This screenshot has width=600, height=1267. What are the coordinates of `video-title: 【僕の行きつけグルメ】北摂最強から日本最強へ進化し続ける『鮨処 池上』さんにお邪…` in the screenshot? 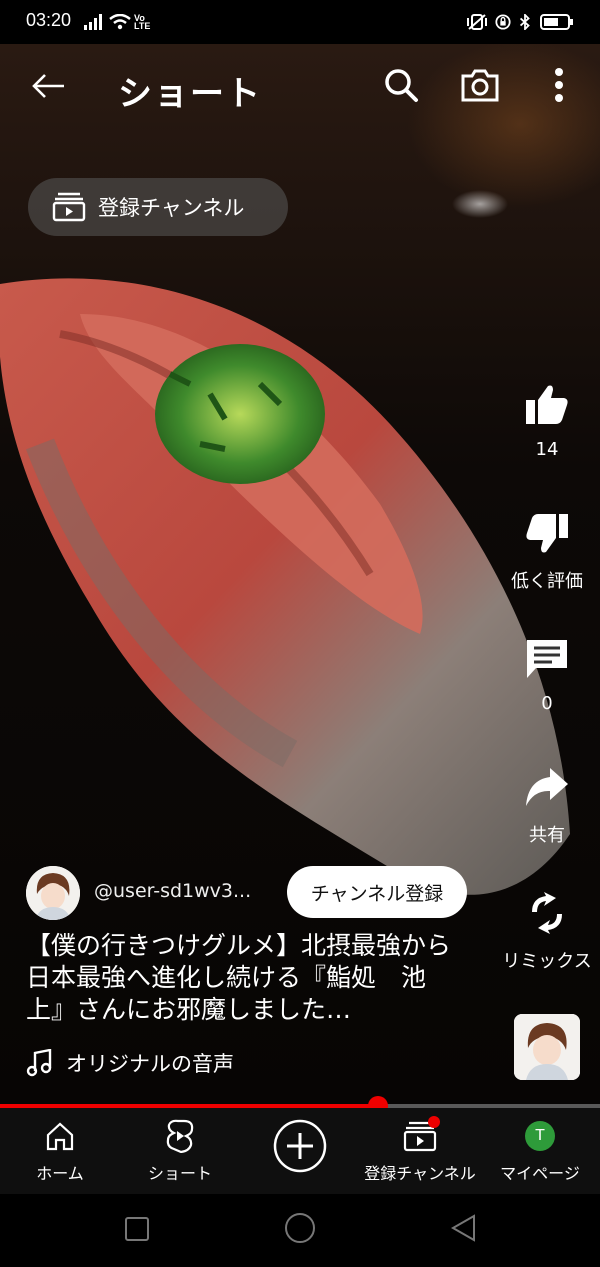 It's located at (241, 978).